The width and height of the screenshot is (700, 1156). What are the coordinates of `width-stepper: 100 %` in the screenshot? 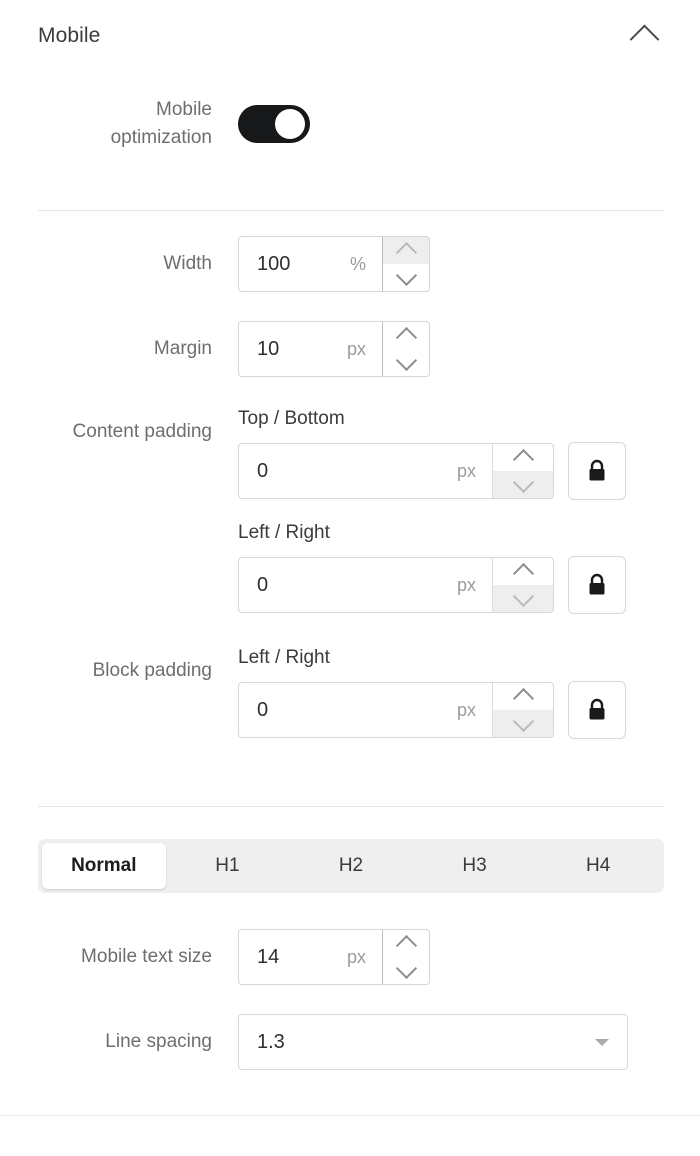 It's located at (334, 264).